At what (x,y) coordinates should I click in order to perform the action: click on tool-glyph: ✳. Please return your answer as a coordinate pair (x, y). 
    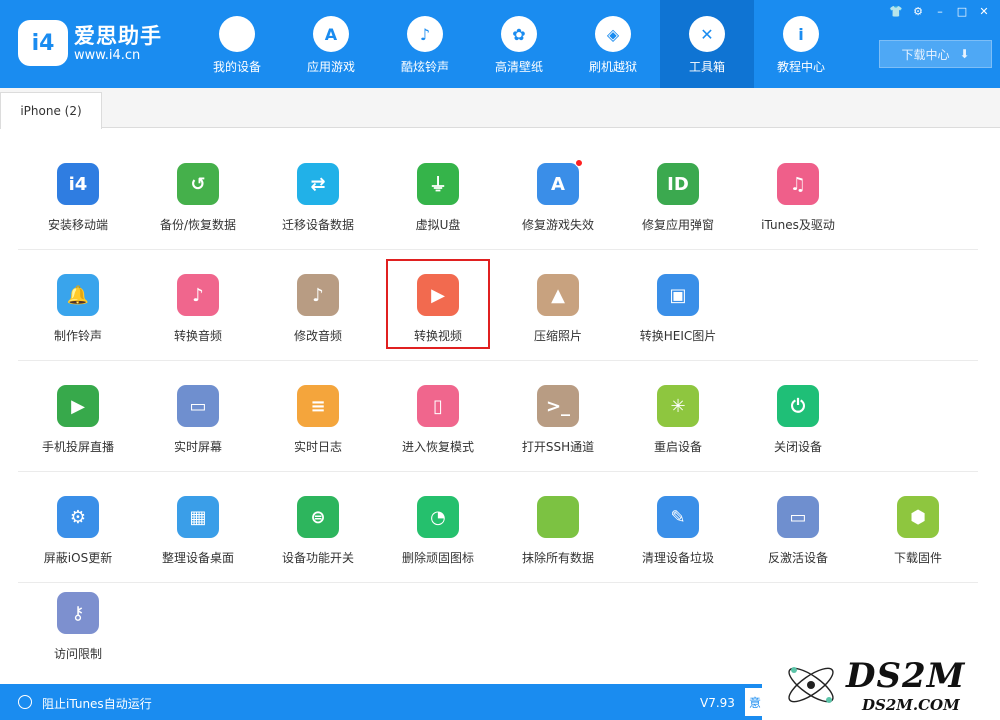
    Looking at the image, I should click on (678, 406).